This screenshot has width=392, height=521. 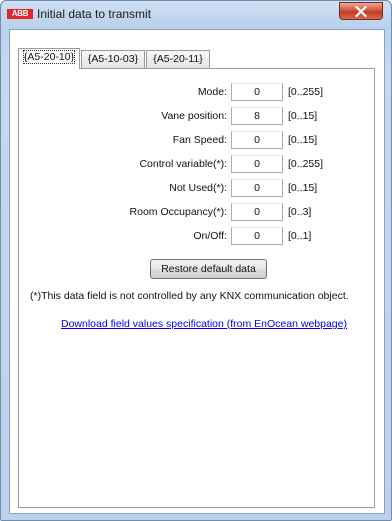 What do you see at coordinates (257, 116) in the screenshot?
I see `vane-position-input` at bounding box center [257, 116].